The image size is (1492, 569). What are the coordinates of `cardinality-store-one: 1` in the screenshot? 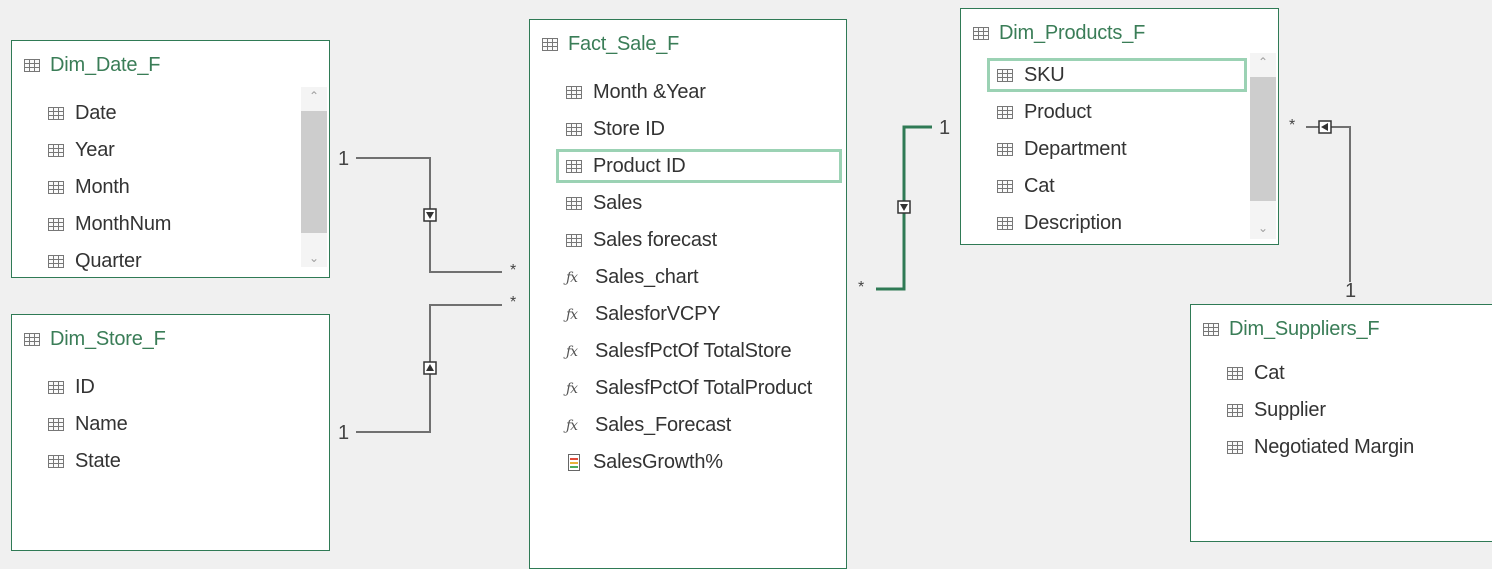 It's located at (344, 433).